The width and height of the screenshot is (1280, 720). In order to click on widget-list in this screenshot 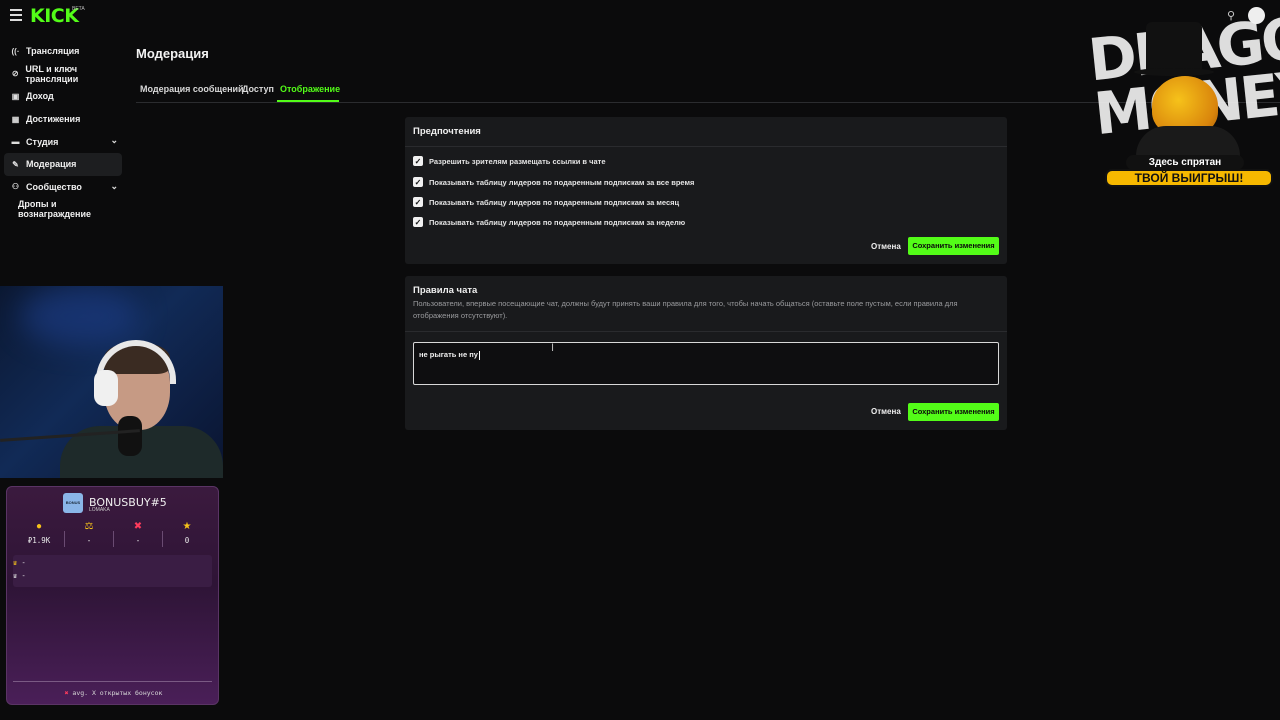, I will do `click(112, 571)`.